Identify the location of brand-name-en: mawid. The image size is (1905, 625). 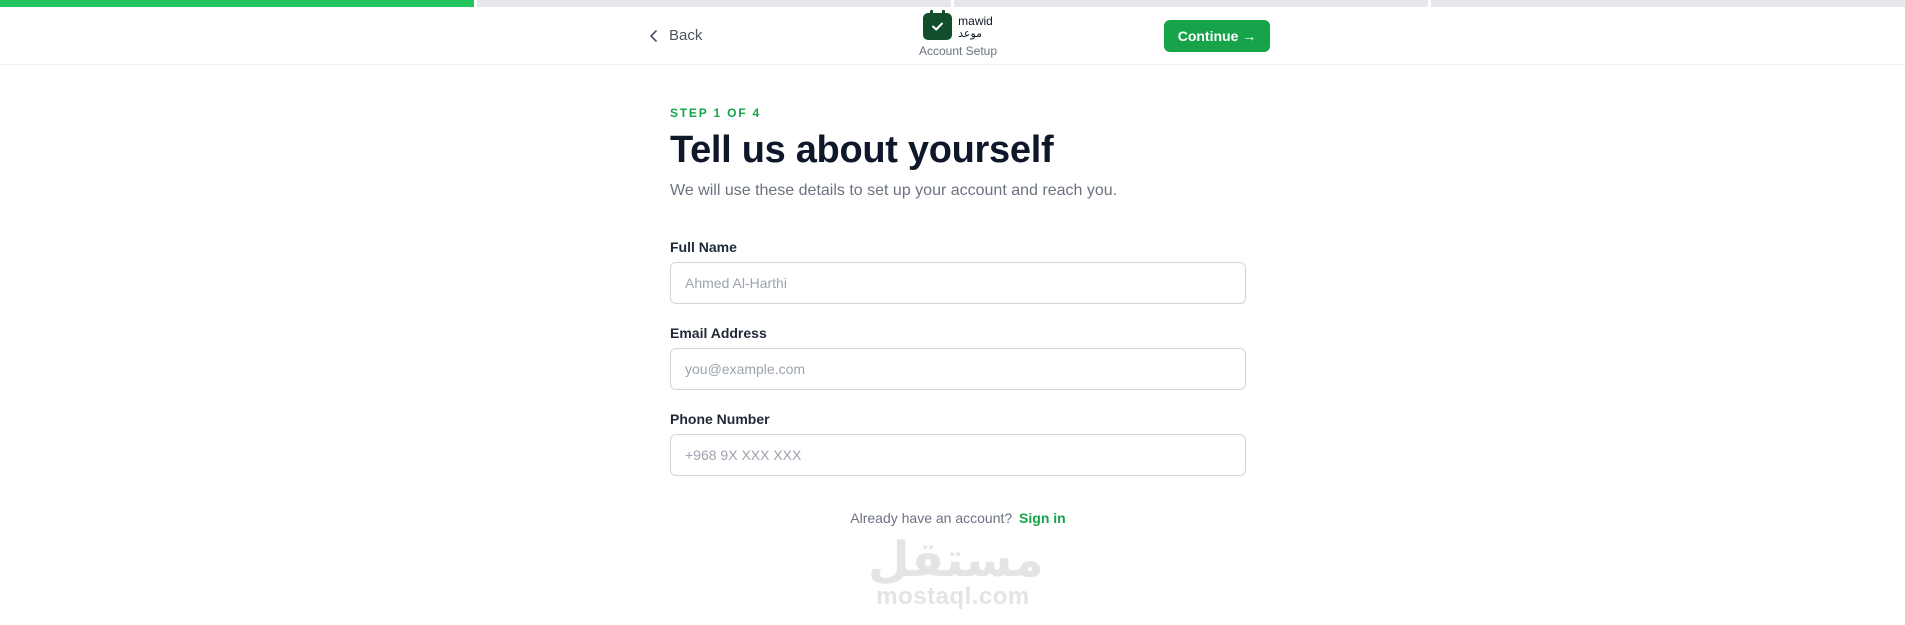
(975, 20).